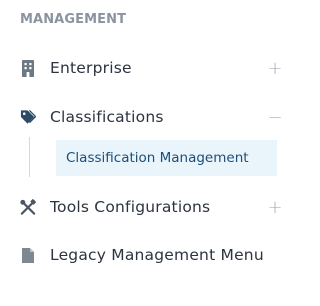  Describe the element at coordinates (28, 255) in the screenshot. I see `document-icon` at that location.